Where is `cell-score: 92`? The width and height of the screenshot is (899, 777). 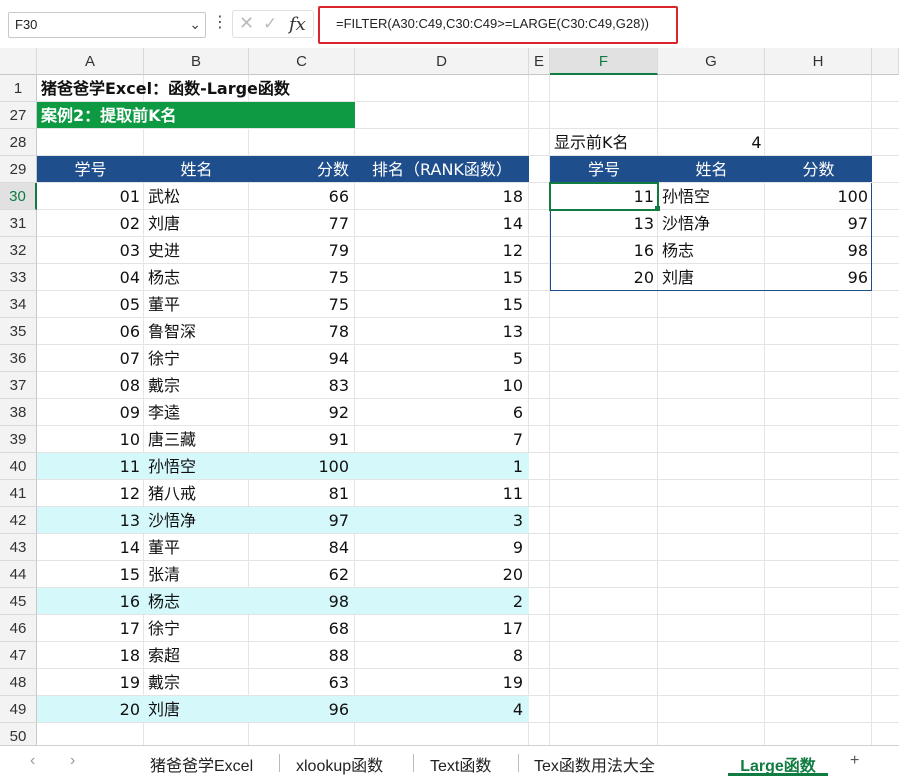
cell-score: 92 is located at coordinates (302, 412).